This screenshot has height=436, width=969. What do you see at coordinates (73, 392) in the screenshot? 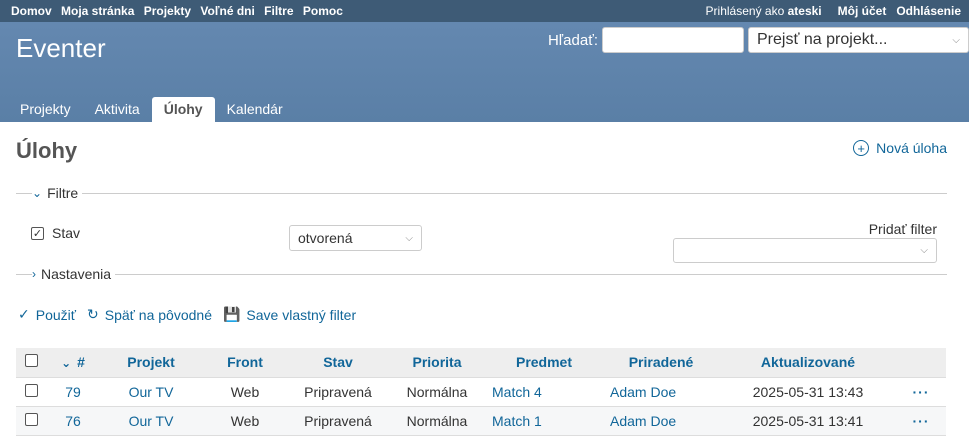
I see `issue-id-link: 79` at bounding box center [73, 392].